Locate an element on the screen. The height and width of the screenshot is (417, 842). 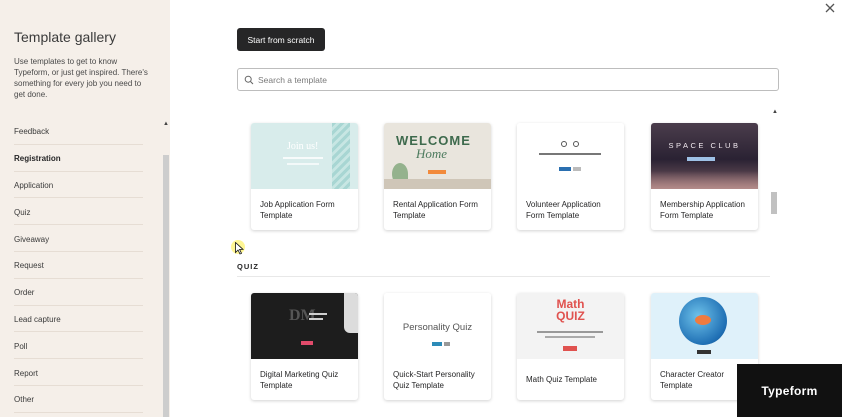
thumbnail-caption-secondary: Home is located at coordinates (432, 153).